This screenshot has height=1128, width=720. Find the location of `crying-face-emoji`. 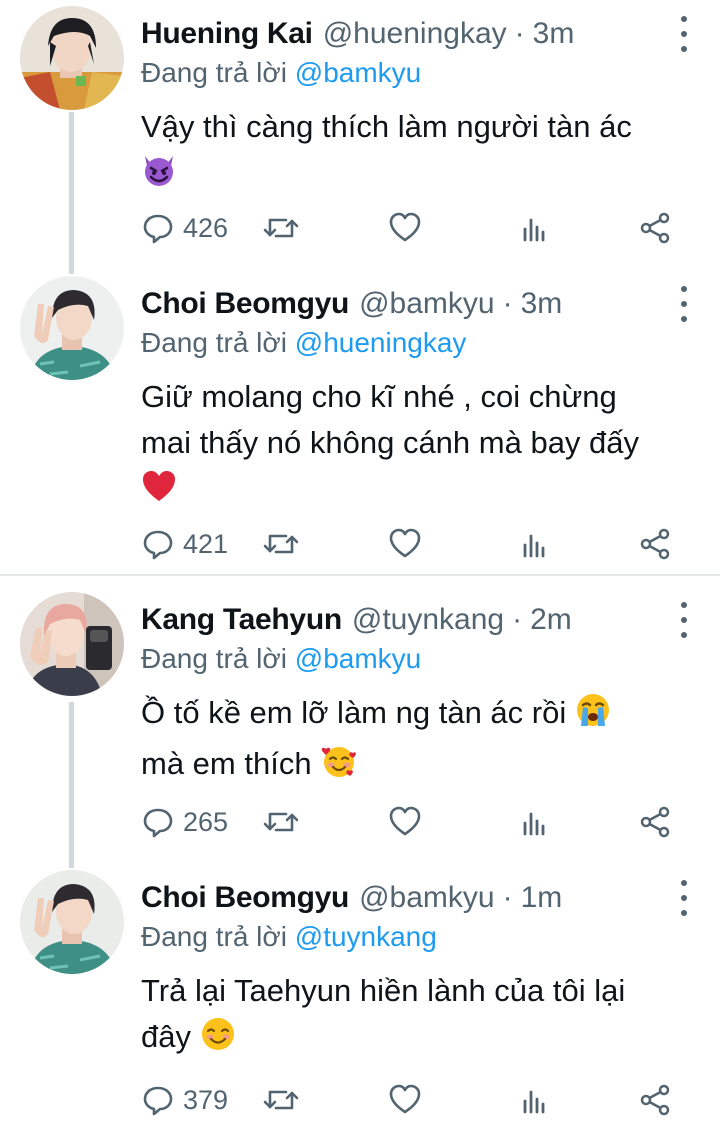

crying-face-emoji is located at coordinates (593, 716).